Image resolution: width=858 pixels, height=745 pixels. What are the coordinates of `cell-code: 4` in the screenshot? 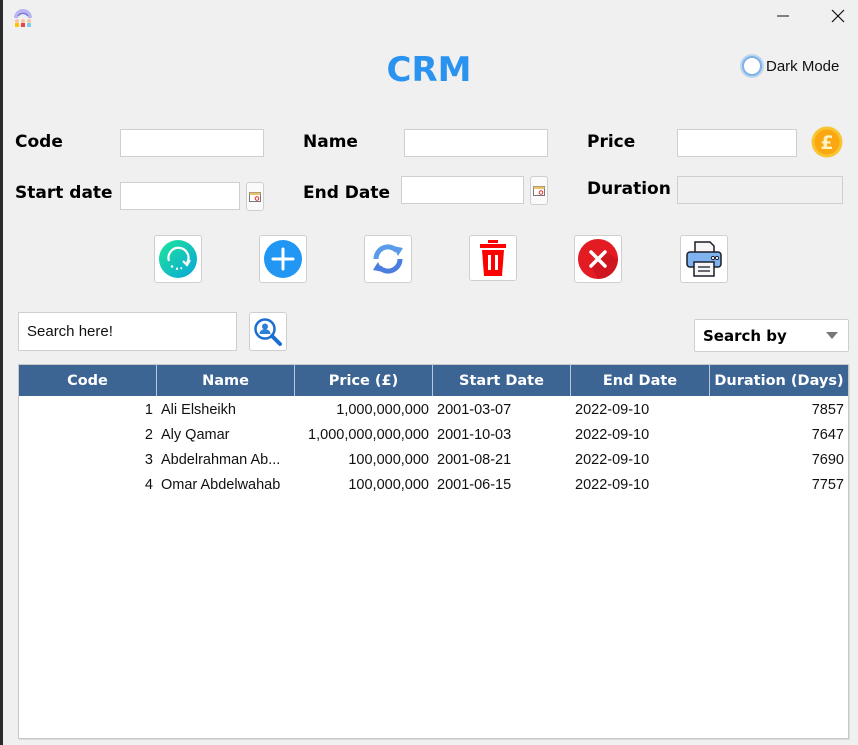 It's located at (148, 484).